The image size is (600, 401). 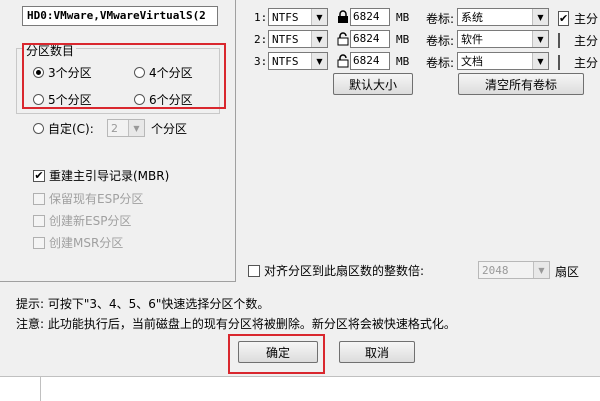 I want to click on checkbox-align: 对齐分区到此扇区数的整数倍:, so click(x=336, y=270).